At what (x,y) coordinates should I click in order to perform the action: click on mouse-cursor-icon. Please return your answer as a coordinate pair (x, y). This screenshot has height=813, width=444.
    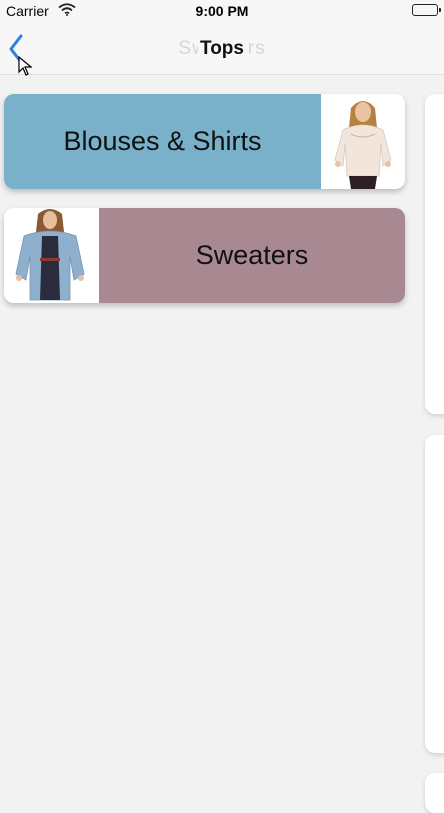
    Looking at the image, I should click on (25, 66).